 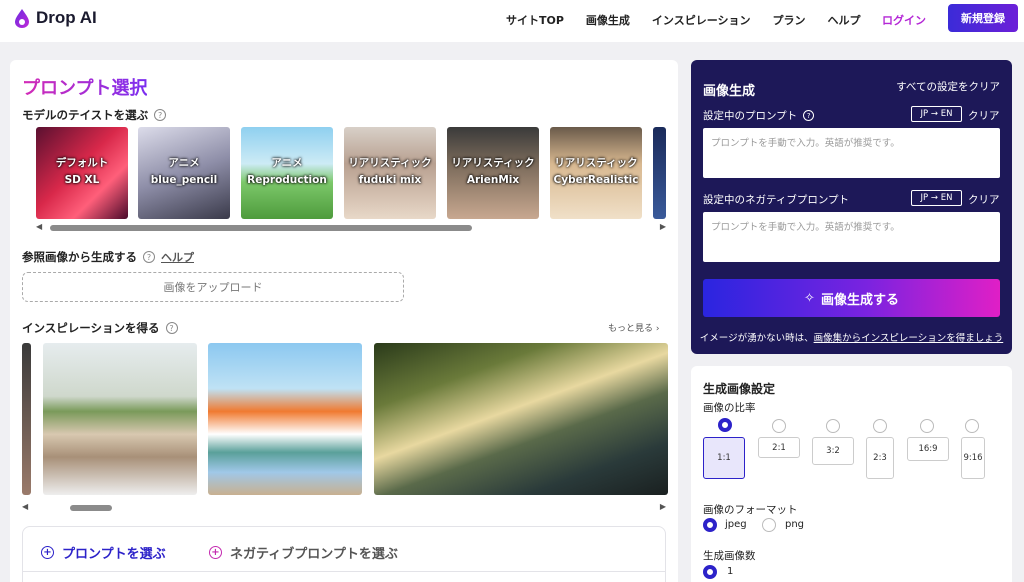 I want to click on prompt-tabs: + プロンプトを選ぶ + ネガティブプロンプトを選ぶ, so click(x=344, y=554).